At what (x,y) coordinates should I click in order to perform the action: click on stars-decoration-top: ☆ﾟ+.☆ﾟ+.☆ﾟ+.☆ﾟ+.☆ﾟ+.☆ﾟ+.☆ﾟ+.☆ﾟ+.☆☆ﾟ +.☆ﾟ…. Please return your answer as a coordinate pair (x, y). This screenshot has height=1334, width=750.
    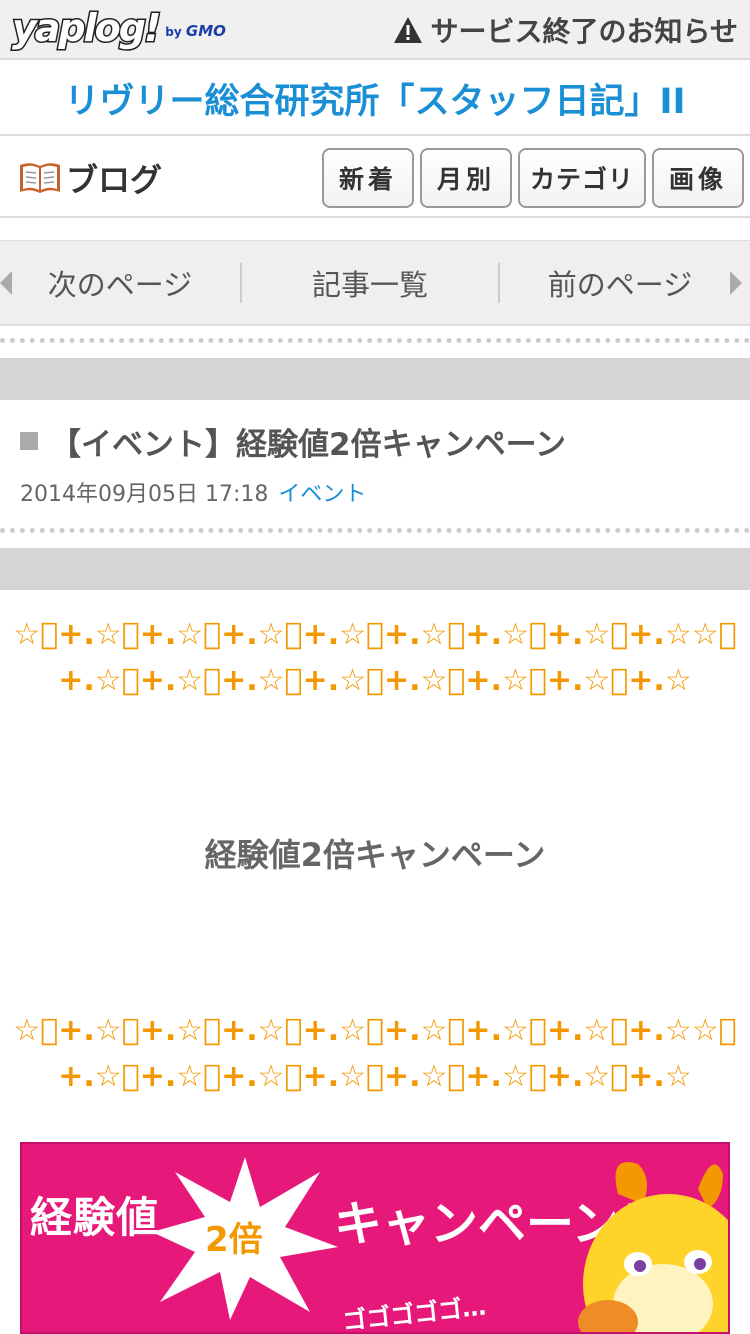
    Looking at the image, I should click on (375, 658).